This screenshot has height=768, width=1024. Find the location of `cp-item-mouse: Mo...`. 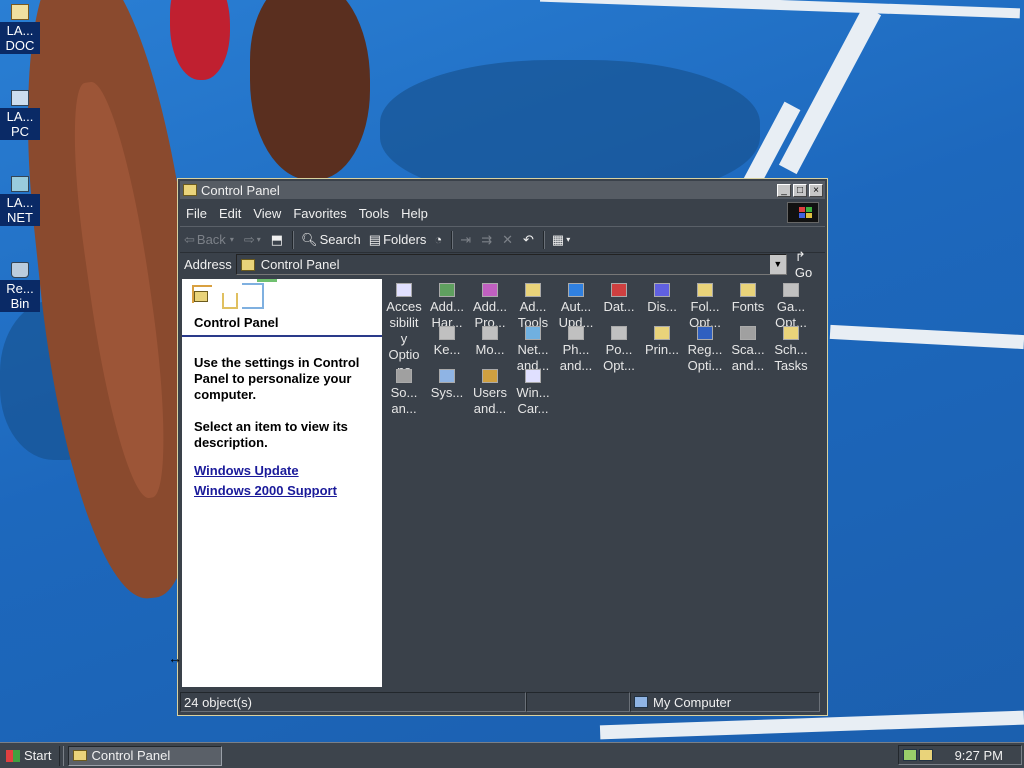

cp-item-mouse: Mo... is located at coordinates (490, 342).